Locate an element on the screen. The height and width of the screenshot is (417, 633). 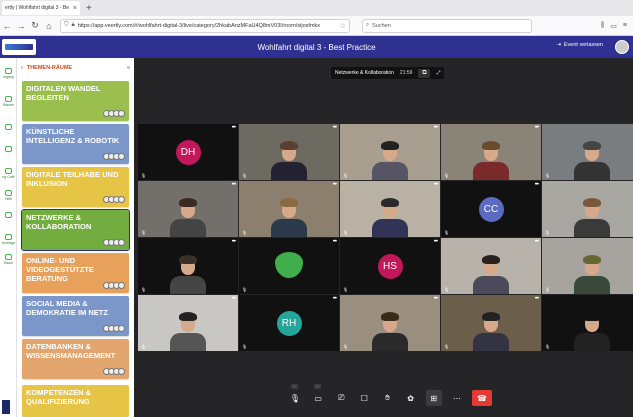
chevron-left-icon: ‹ is located at coordinates (22, 68).